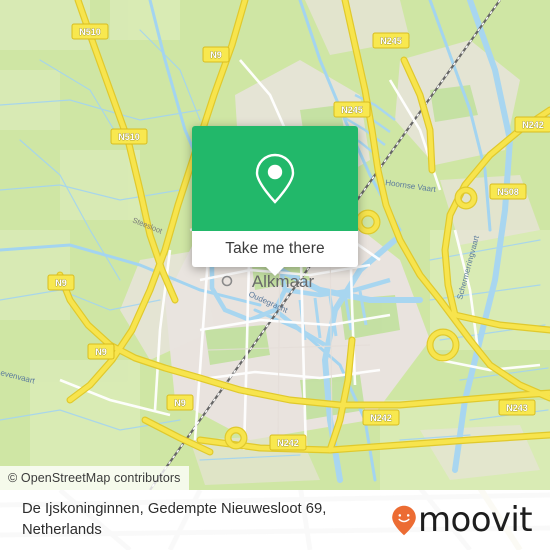  Describe the element at coordinates (517, 408) in the screenshot. I see `svg-text: N243` at that location.